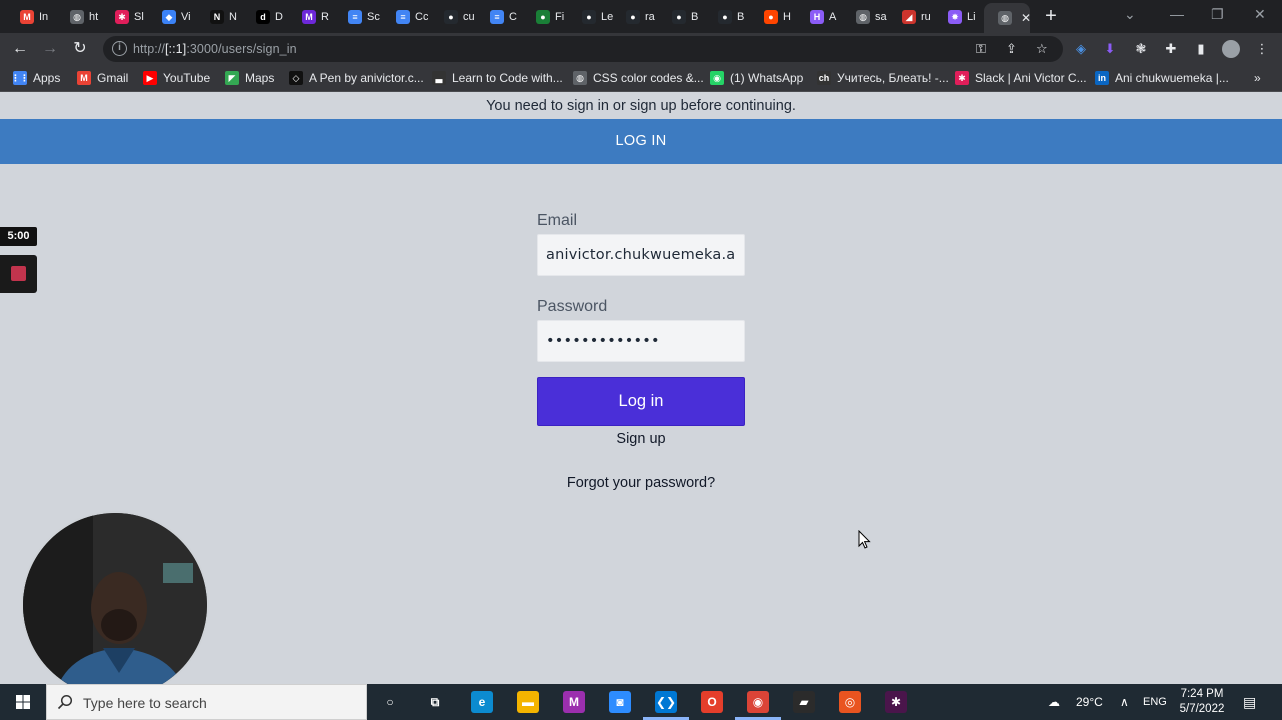  What do you see at coordinates (113, 78) in the screenshot?
I see `bookmark-label: Gmail` at bounding box center [113, 78].